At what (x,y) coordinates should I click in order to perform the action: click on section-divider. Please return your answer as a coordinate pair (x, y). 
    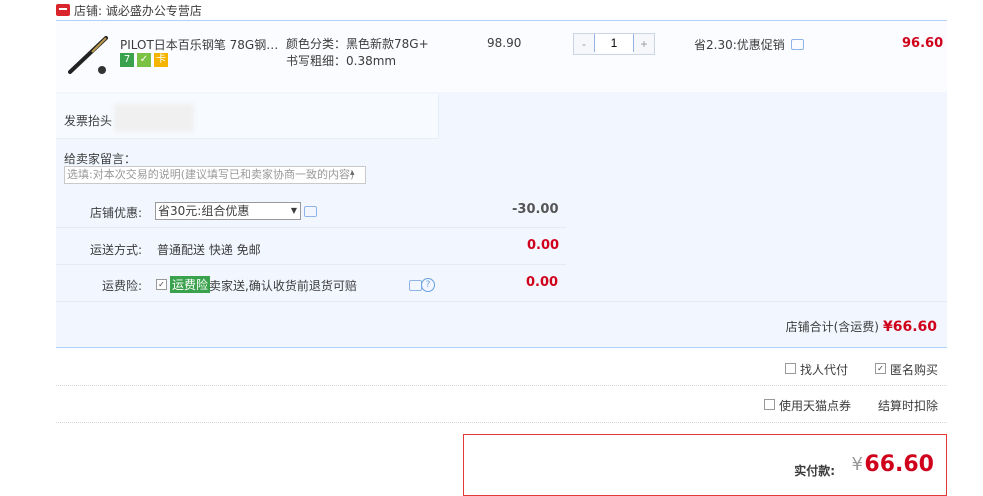
    Looking at the image, I should click on (501, 347).